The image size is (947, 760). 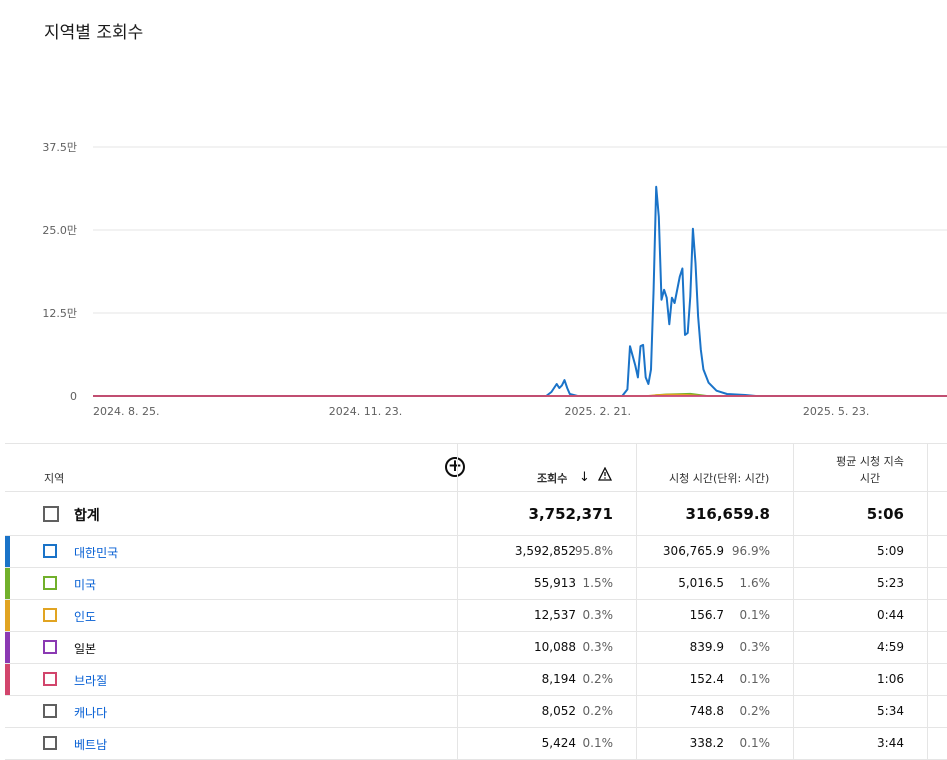 What do you see at coordinates (890, 551) in the screenshot?
I see `avg-duration-value: 5:09` at bounding box center [890, 551].